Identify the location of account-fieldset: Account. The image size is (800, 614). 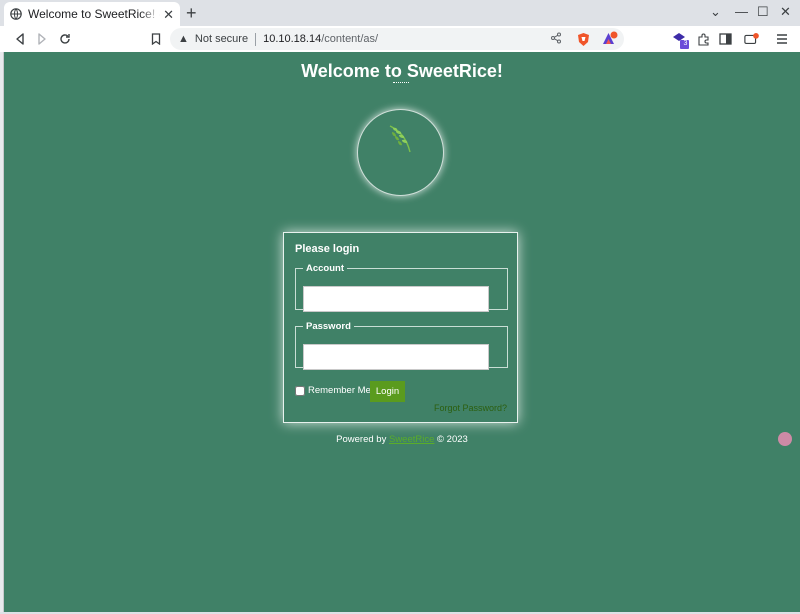
(401, 287).